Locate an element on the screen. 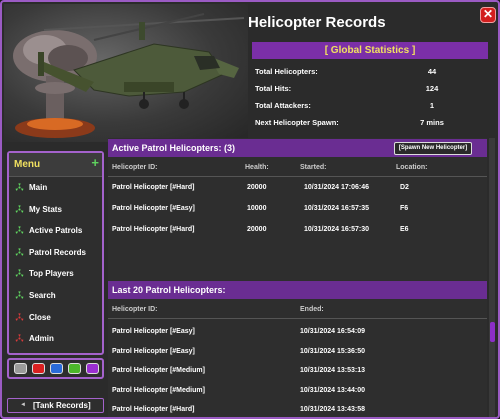  menu-item-close: Close is located at coordinates (55, 318).